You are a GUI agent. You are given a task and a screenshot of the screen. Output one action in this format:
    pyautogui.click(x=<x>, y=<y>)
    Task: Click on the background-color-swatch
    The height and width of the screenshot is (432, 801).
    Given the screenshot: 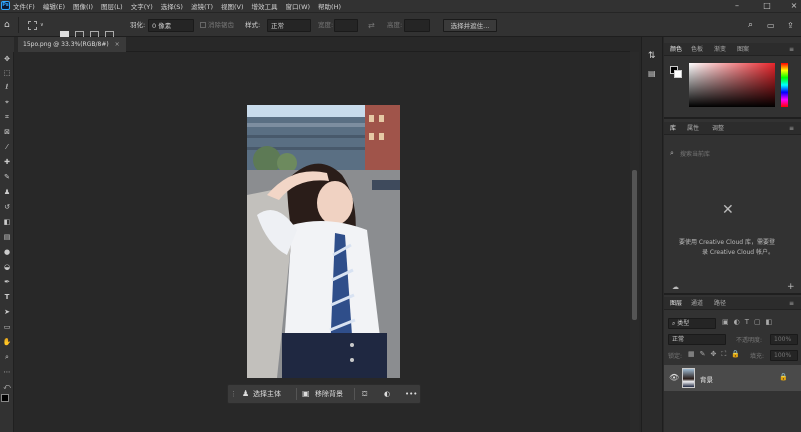 What is the action you would take?
    pyautogui.click(x=678, y=74)
    